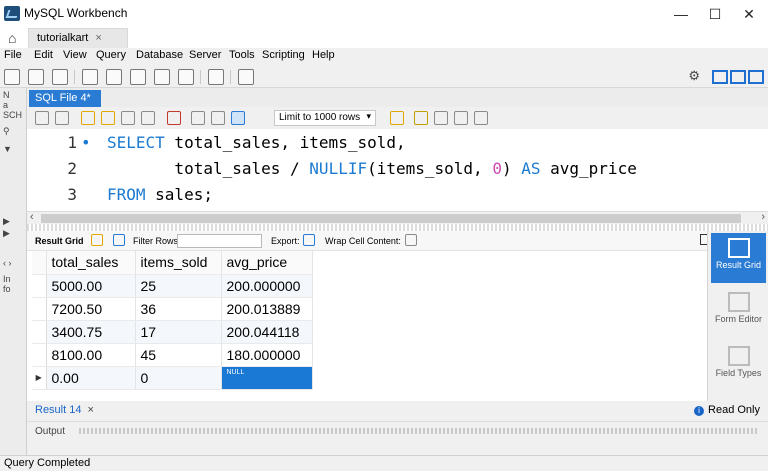 This screenshot has height=471, width=768. I want to click on navigator-label: N, so click(6, 95).